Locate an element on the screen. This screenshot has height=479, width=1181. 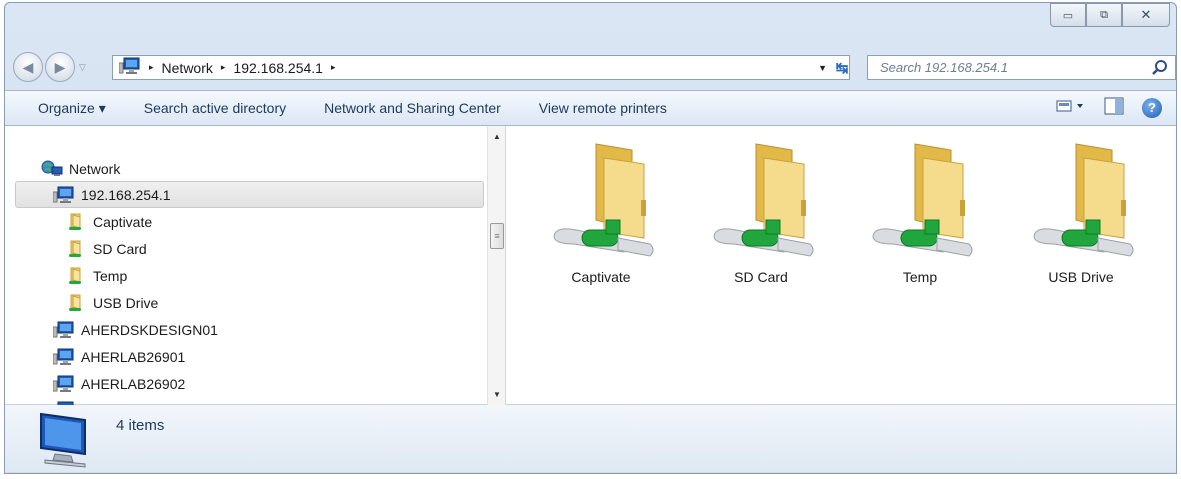
change-view-icon is located at coordinates (1071, 107).